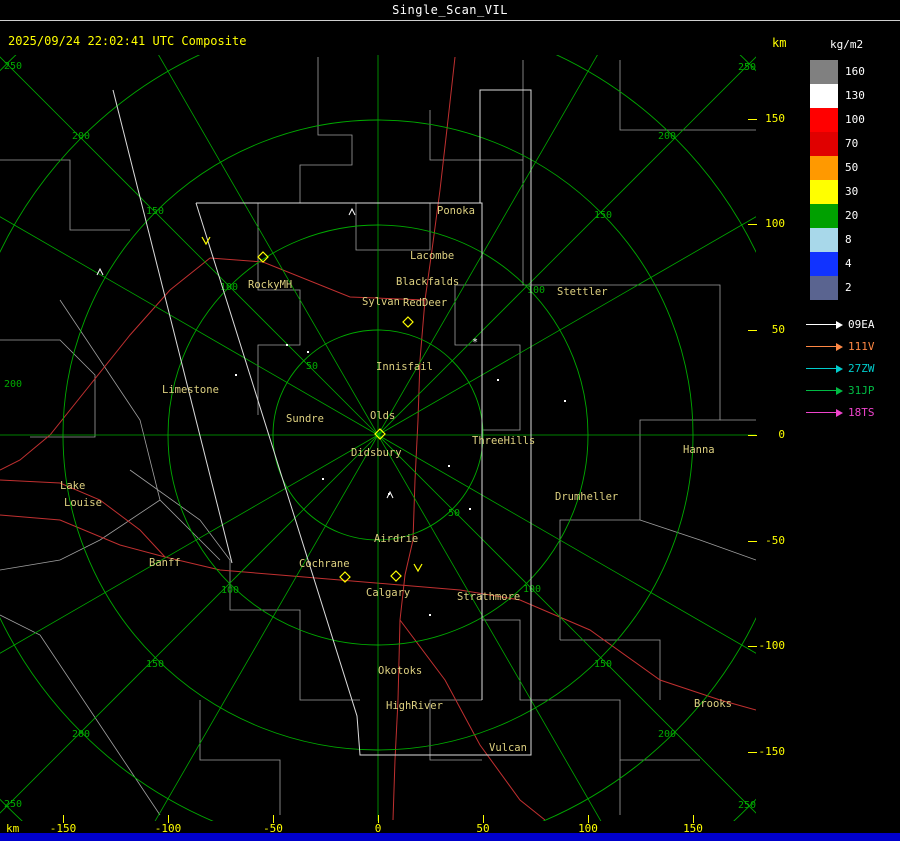 The width and height of the screenshot is (900, 841). What do you see at coordinates (588, 828) in the screenshot?
I see `bottom-axis-label: 100` at bounding box center [588, 828].